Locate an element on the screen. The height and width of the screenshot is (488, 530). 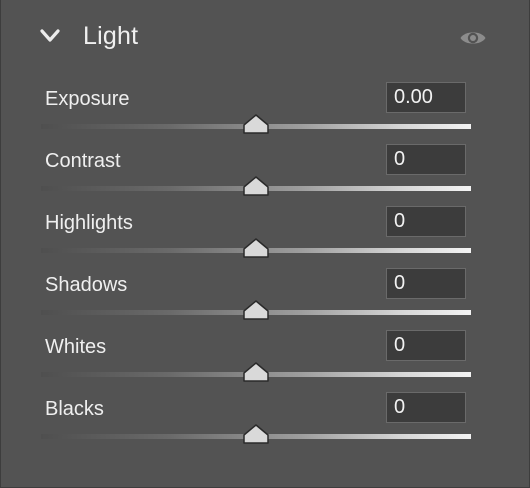
eye-icon is located at coordinates (473, 38).